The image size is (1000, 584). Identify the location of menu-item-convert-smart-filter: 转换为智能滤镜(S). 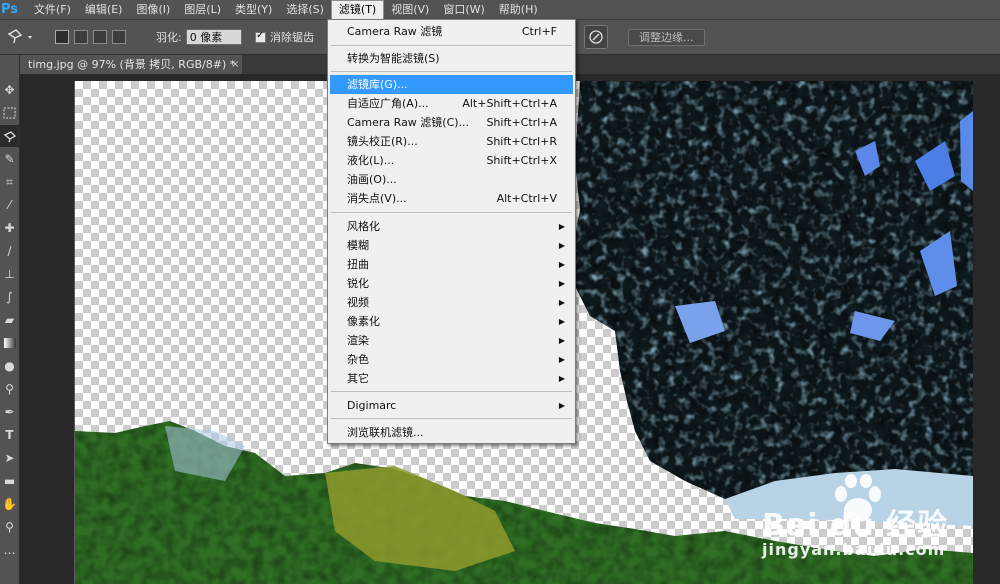
(451, 58).